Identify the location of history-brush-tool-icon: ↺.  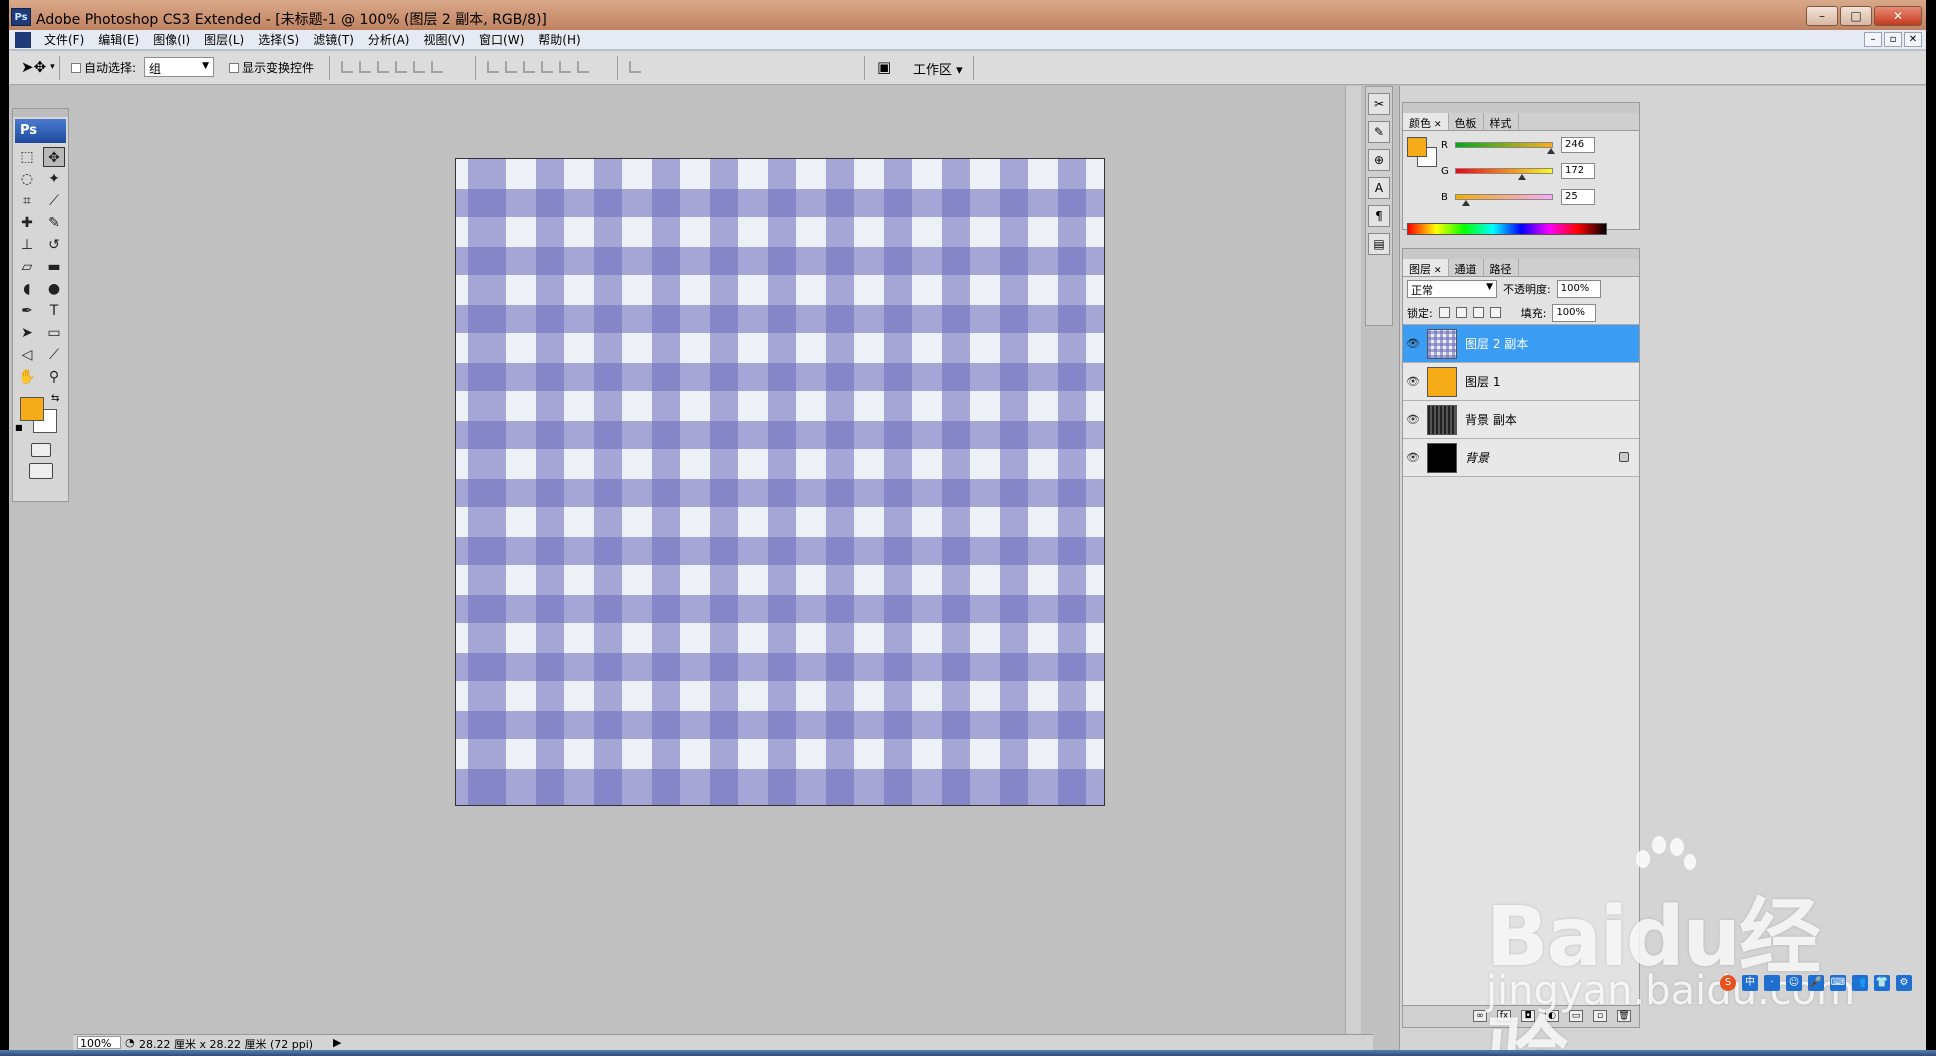
(54, 245).